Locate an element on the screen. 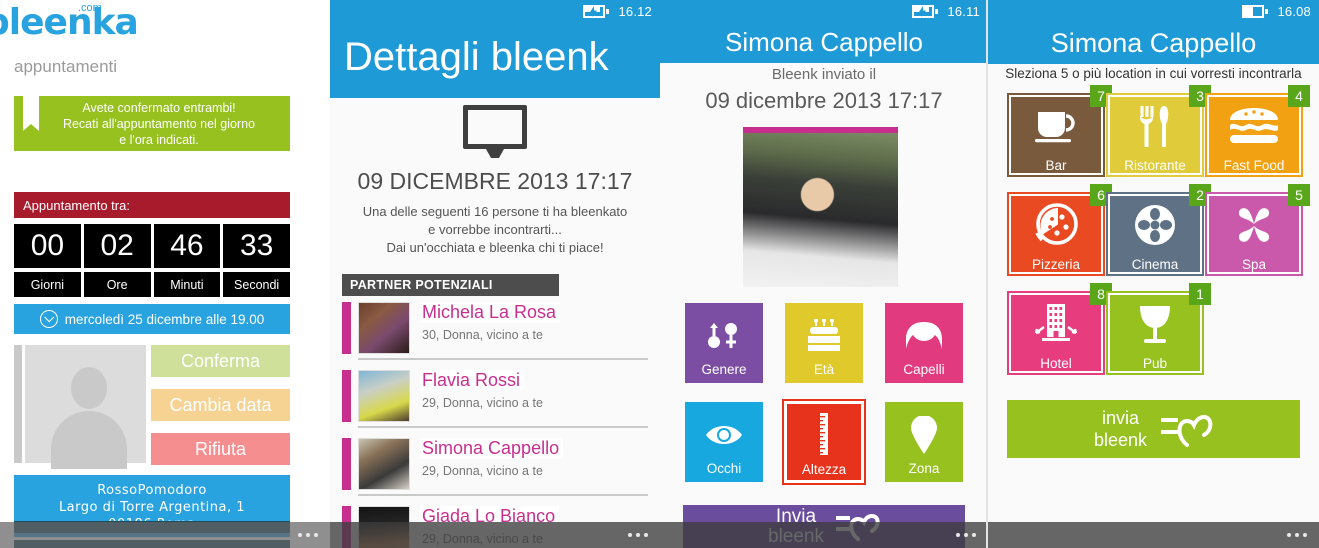 The width and height of the screenshot is (1319, 548). tile-spa: Spa 5 is located at coordinates (1257, 230).